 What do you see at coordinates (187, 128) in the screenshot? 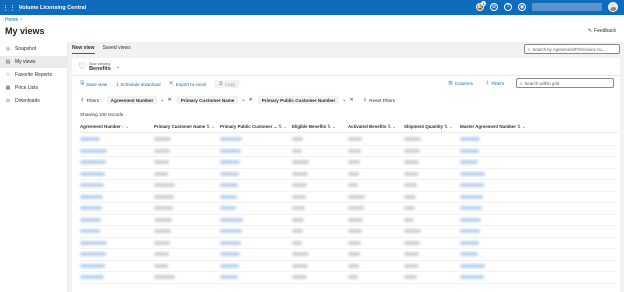
I see `column-header-primary-customer-name: Primary Customer Name⇅ ⌄` at bounding box center [187, 128].